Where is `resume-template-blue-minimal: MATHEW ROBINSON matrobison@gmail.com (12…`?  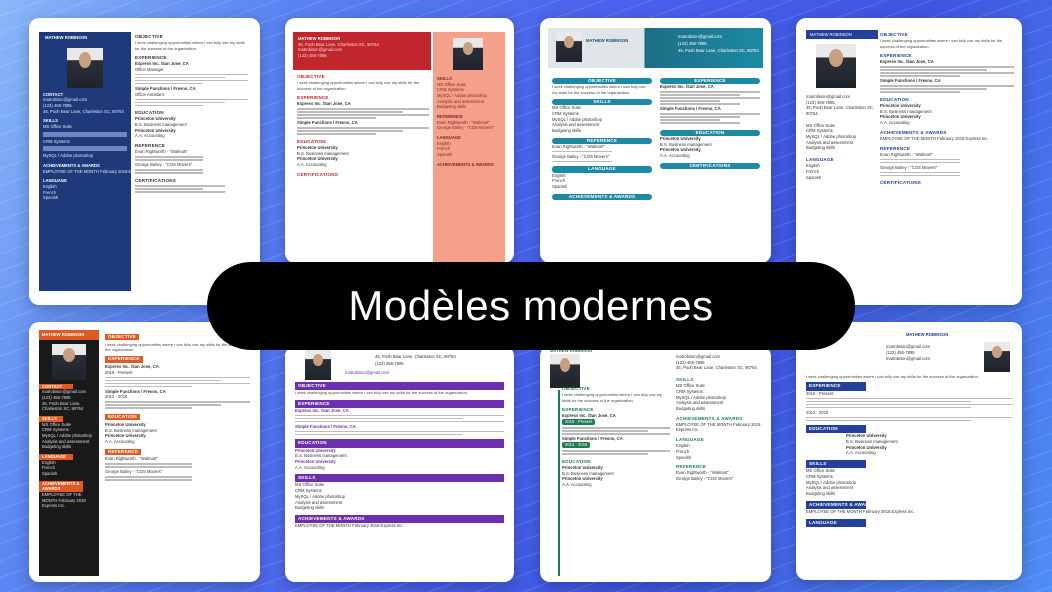
resume-template-blue-minimal: MATHEW ROBINSON matrobison@gmail.com (12… is located at coordinates (909, 161).